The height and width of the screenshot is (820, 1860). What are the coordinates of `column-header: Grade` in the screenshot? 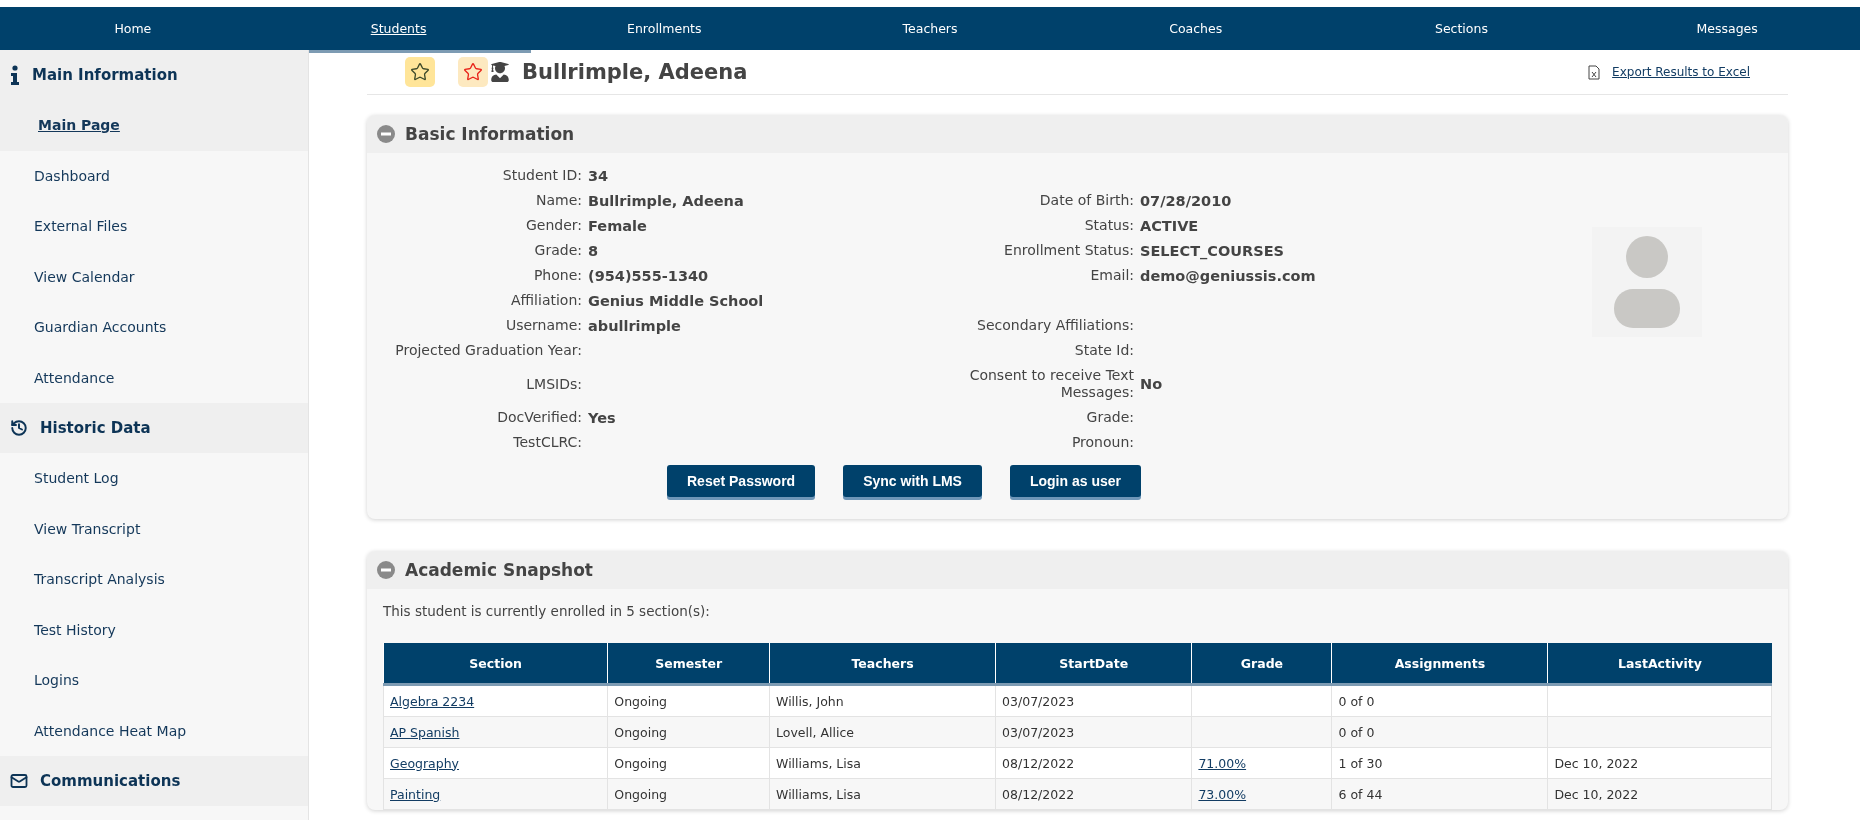 It's located at (1261, 664).